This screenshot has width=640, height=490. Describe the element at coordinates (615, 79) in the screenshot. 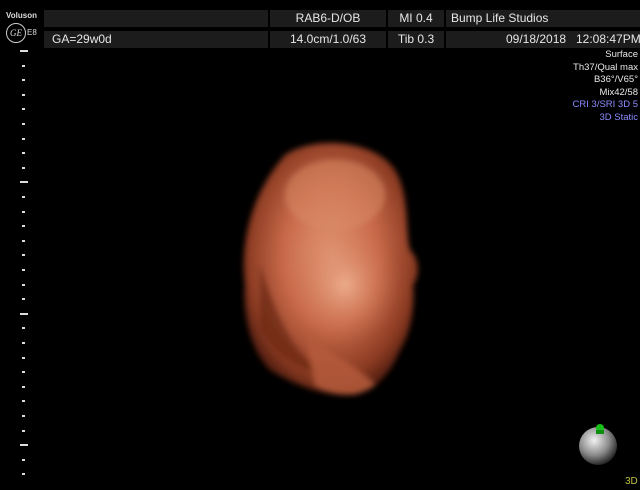

I see `render-param: B36°/V65°` at that location.